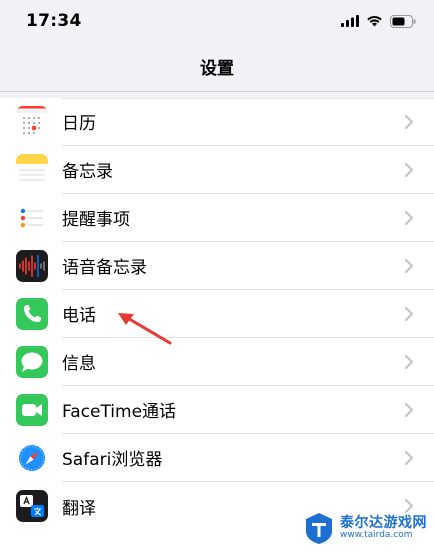  I want to click on settings-row-label: 信息, so click(79, 364).